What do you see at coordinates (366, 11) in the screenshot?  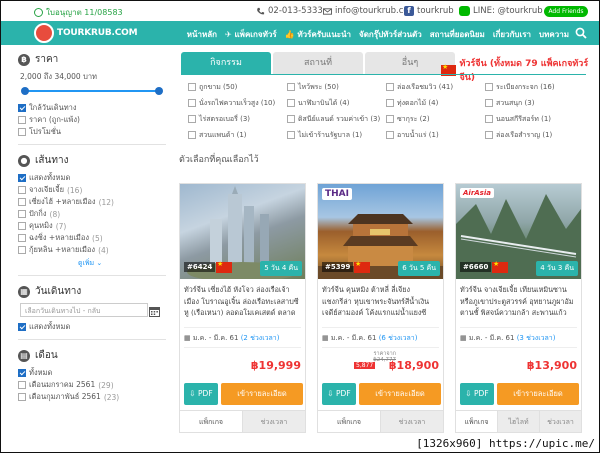 I see `email-contact: info@tourkrub.co` at bounding box center [366, 11].